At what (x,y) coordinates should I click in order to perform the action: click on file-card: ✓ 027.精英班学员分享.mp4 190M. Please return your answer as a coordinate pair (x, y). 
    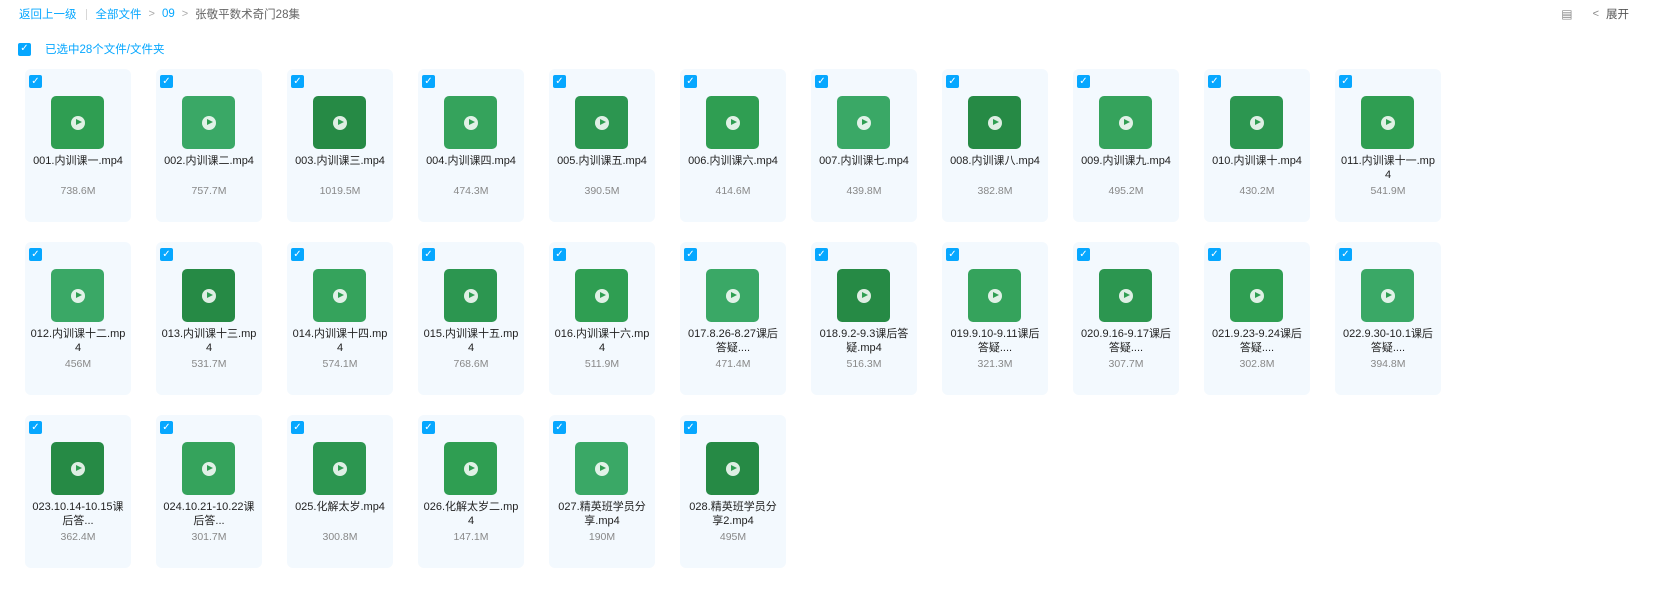
    Looking at the image, I should click on (602, 491).